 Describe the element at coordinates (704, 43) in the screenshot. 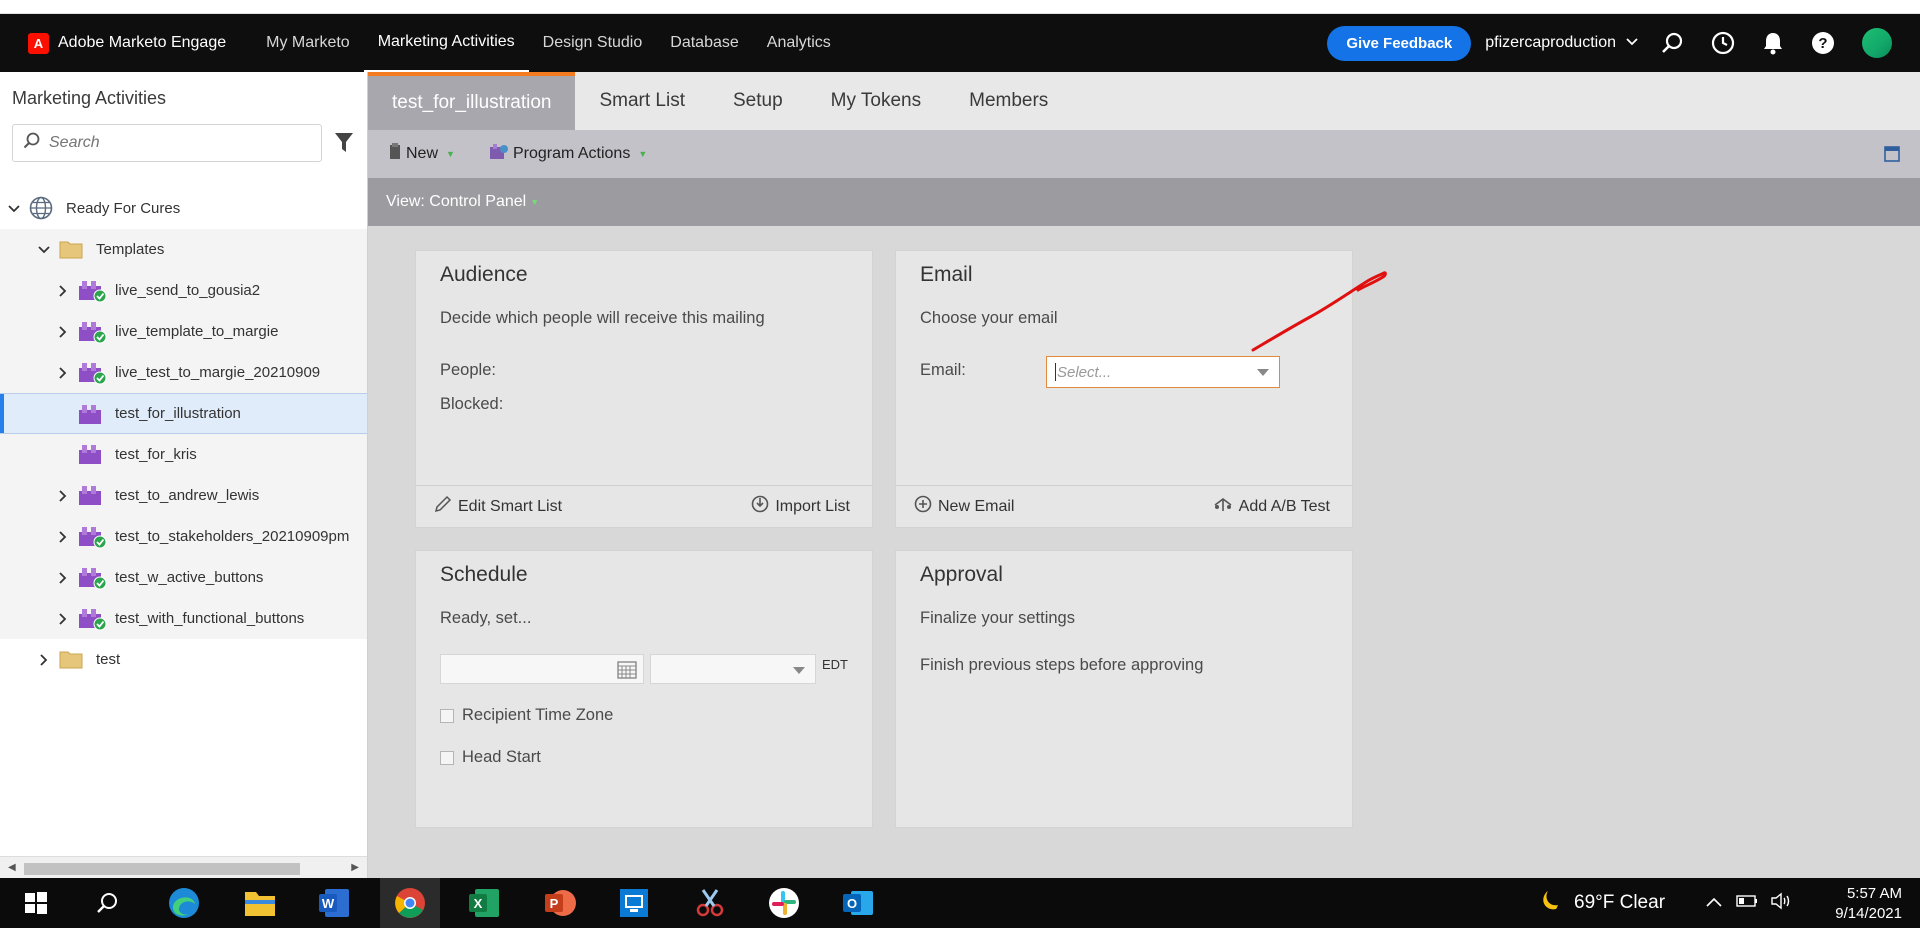

I see `nav-database: Database` at that location.